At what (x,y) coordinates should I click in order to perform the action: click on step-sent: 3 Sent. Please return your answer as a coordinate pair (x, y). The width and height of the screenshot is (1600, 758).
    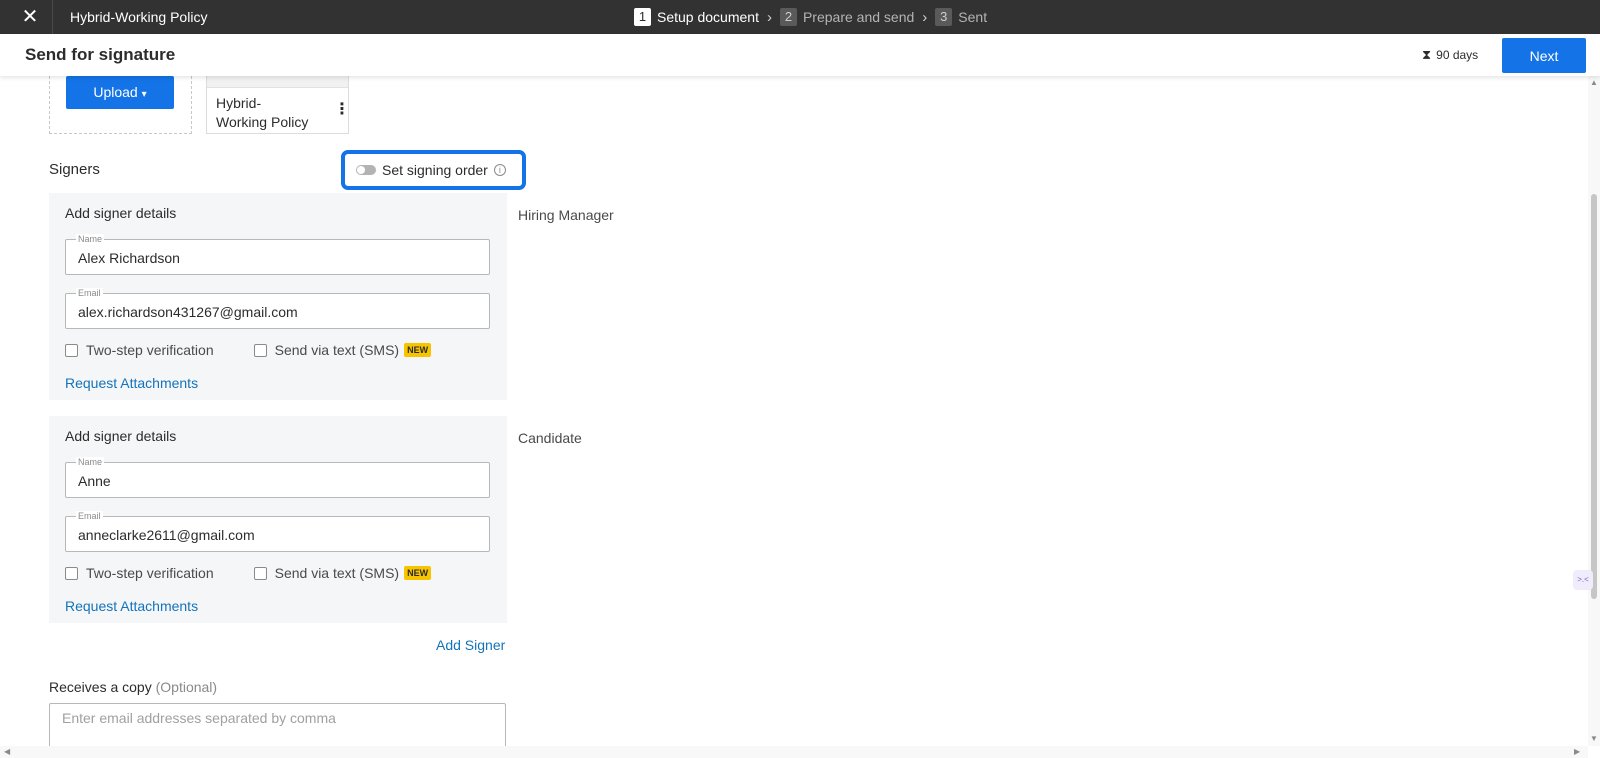
    Looking at the image, I should click on (961, 17).